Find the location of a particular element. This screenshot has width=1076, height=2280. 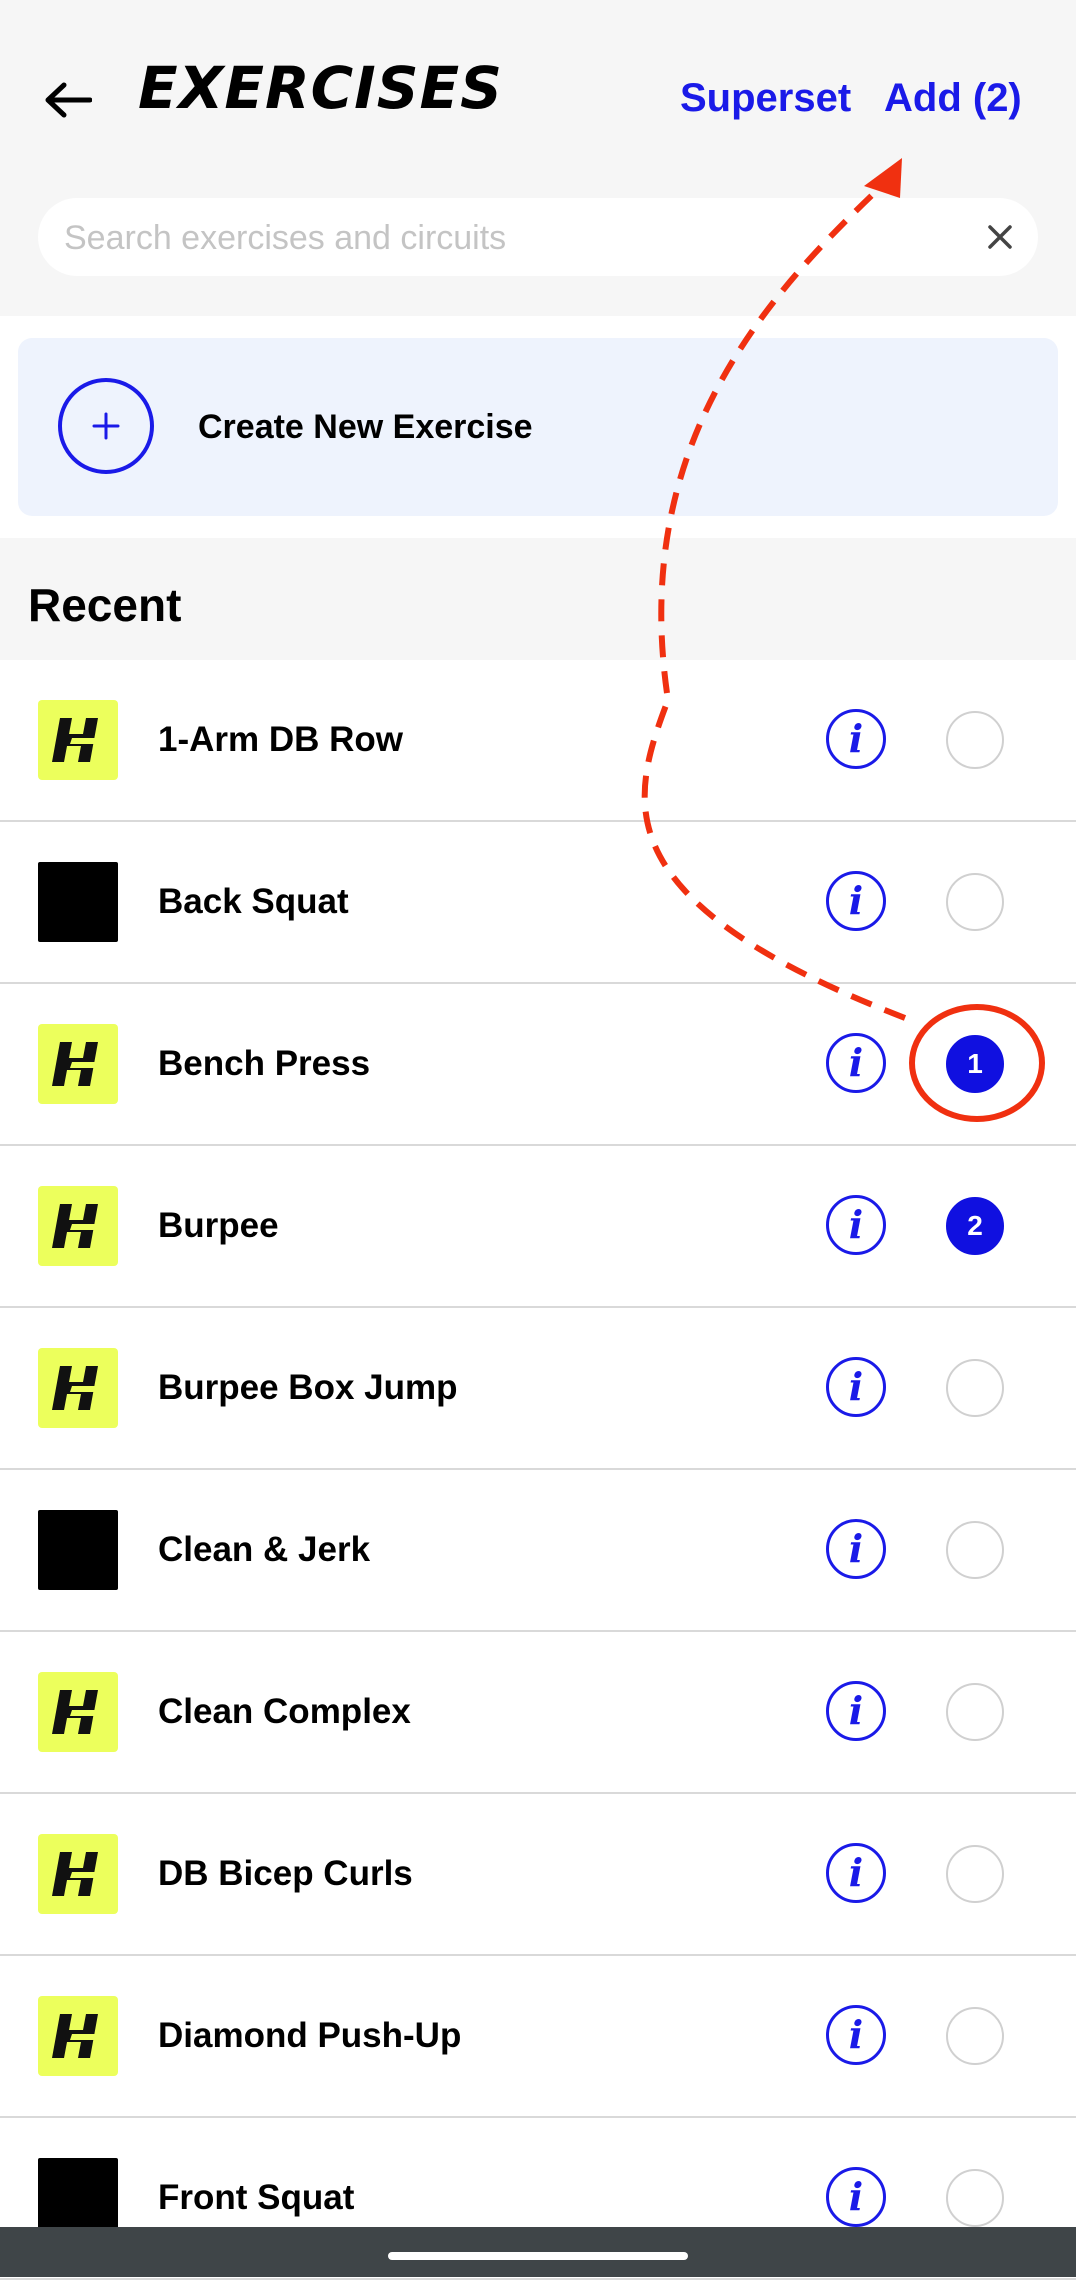

header-bar: EXERCISES Superset Add (2) is located at coordinates (538, 158).